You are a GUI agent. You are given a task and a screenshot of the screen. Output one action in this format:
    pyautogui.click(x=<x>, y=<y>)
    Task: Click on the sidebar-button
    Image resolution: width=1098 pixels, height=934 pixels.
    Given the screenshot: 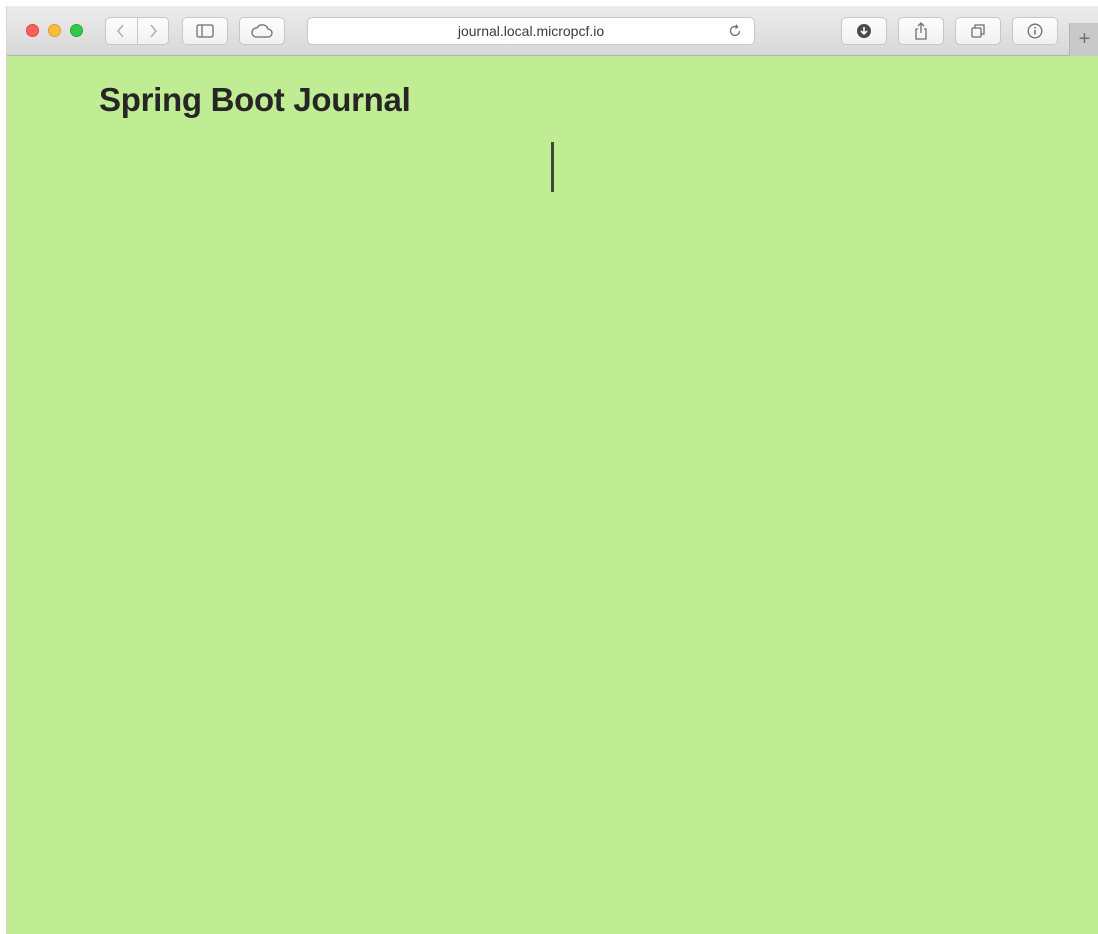 What is the action you would take?
    pyautogui.click(x=205, y=31)
    